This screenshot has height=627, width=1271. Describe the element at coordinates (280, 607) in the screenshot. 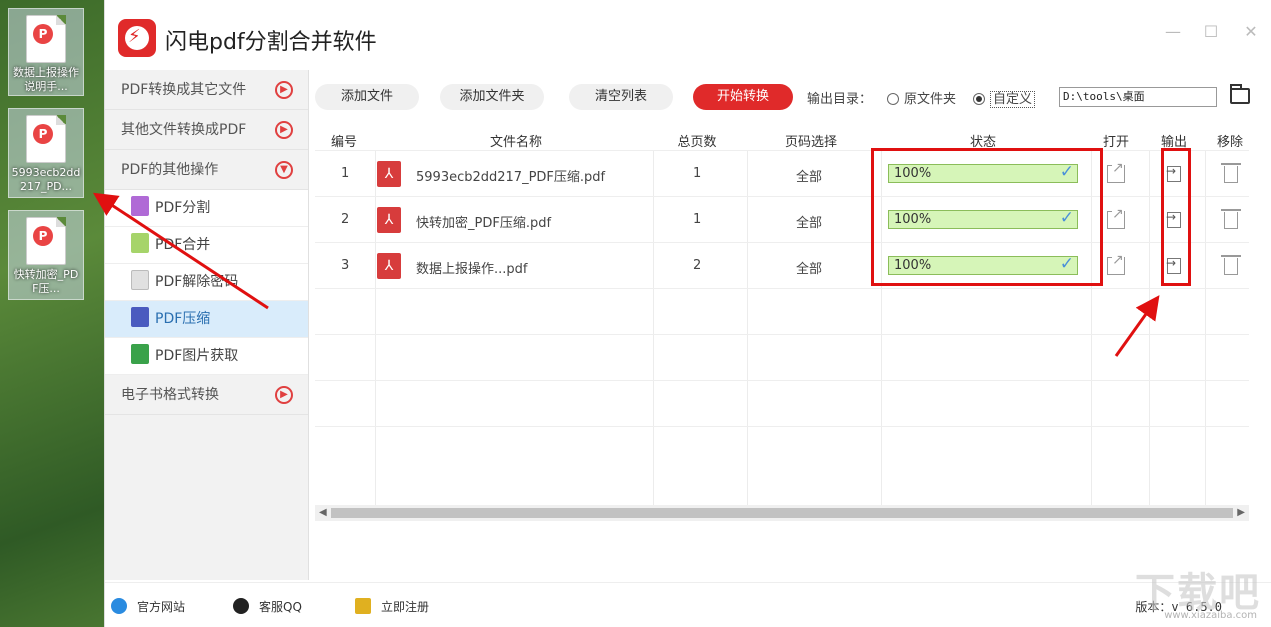

I see `footer-link-label: 客服QQ` at that location.